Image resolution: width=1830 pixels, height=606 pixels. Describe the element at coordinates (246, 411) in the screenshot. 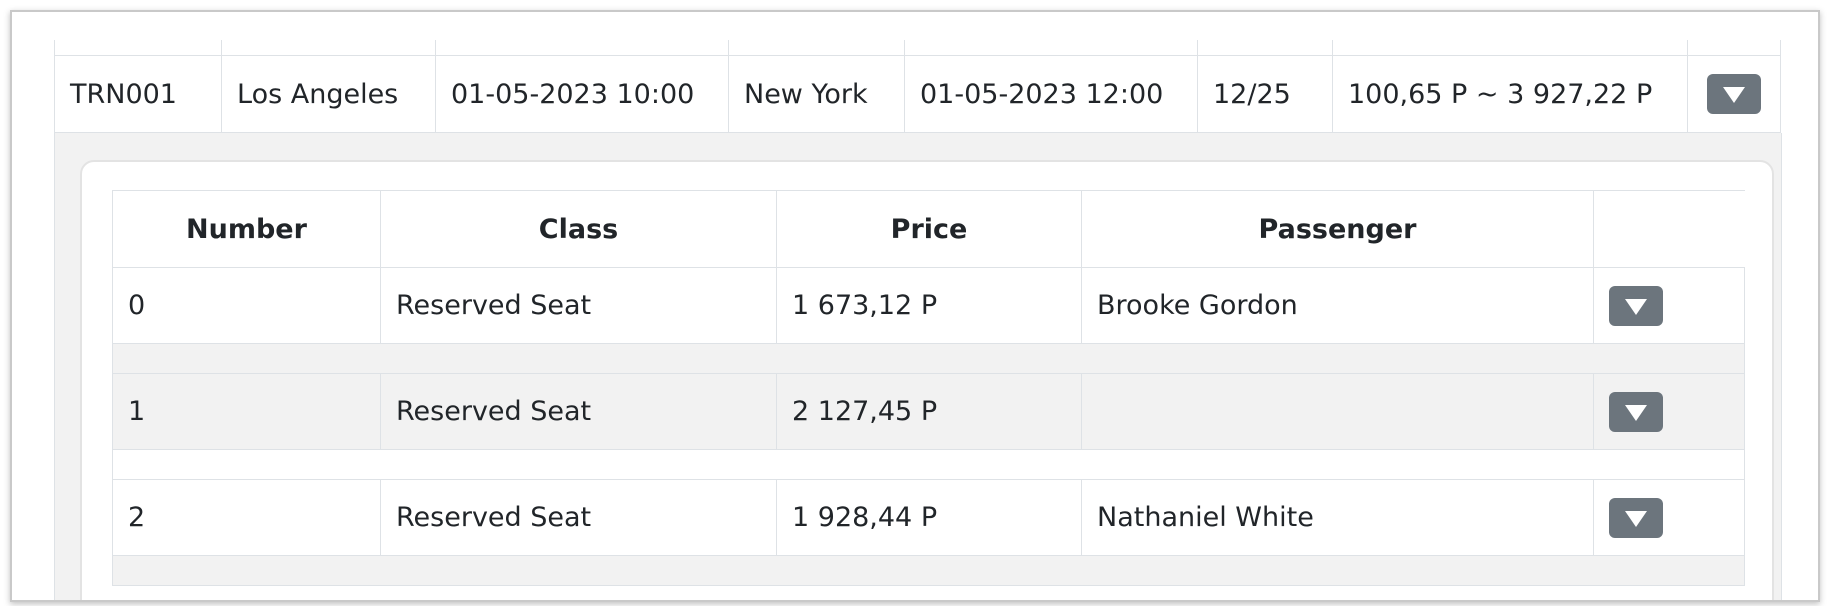

I see `ticket-number: 1` at that location.